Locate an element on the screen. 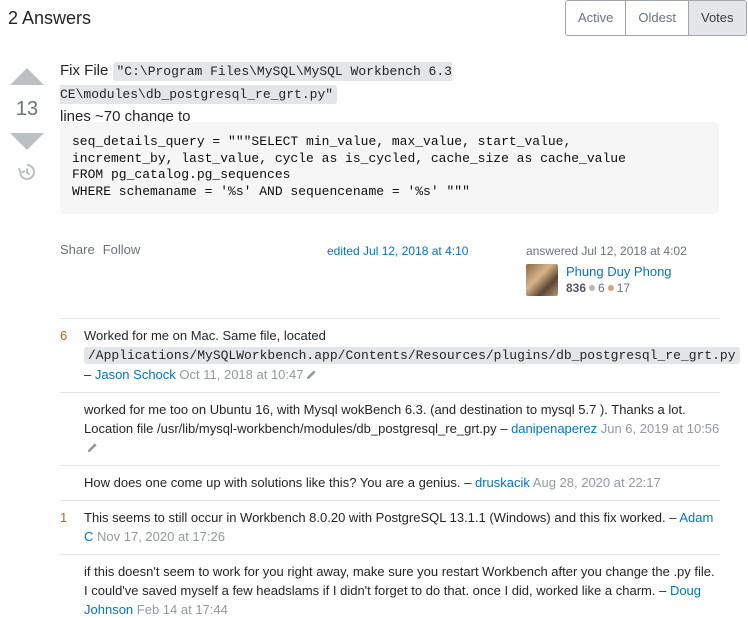 The image size is (748, 618). vote-count: 13 is located at coordinates (27, 109).